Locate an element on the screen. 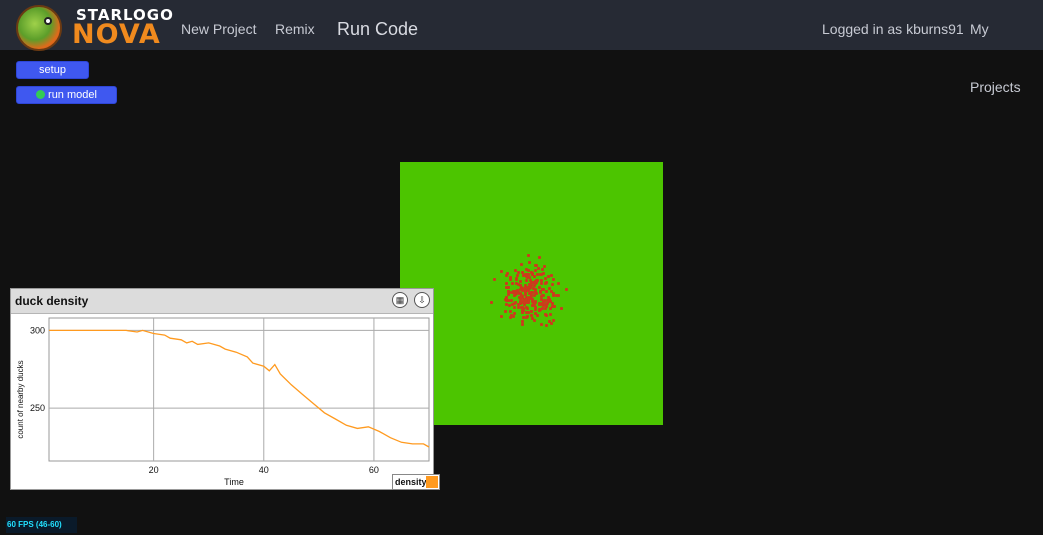  chart-panel-header: duck density ▦ ⇩ is located at coordinates (222, 301).